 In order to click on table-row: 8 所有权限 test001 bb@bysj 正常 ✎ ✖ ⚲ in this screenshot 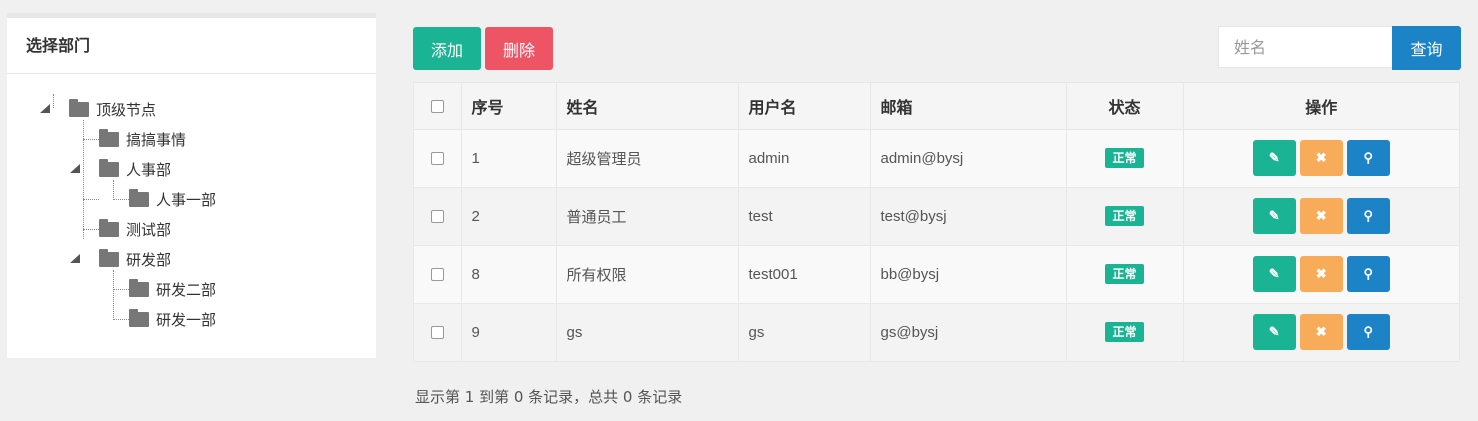, I will do `click(936, 274)`.